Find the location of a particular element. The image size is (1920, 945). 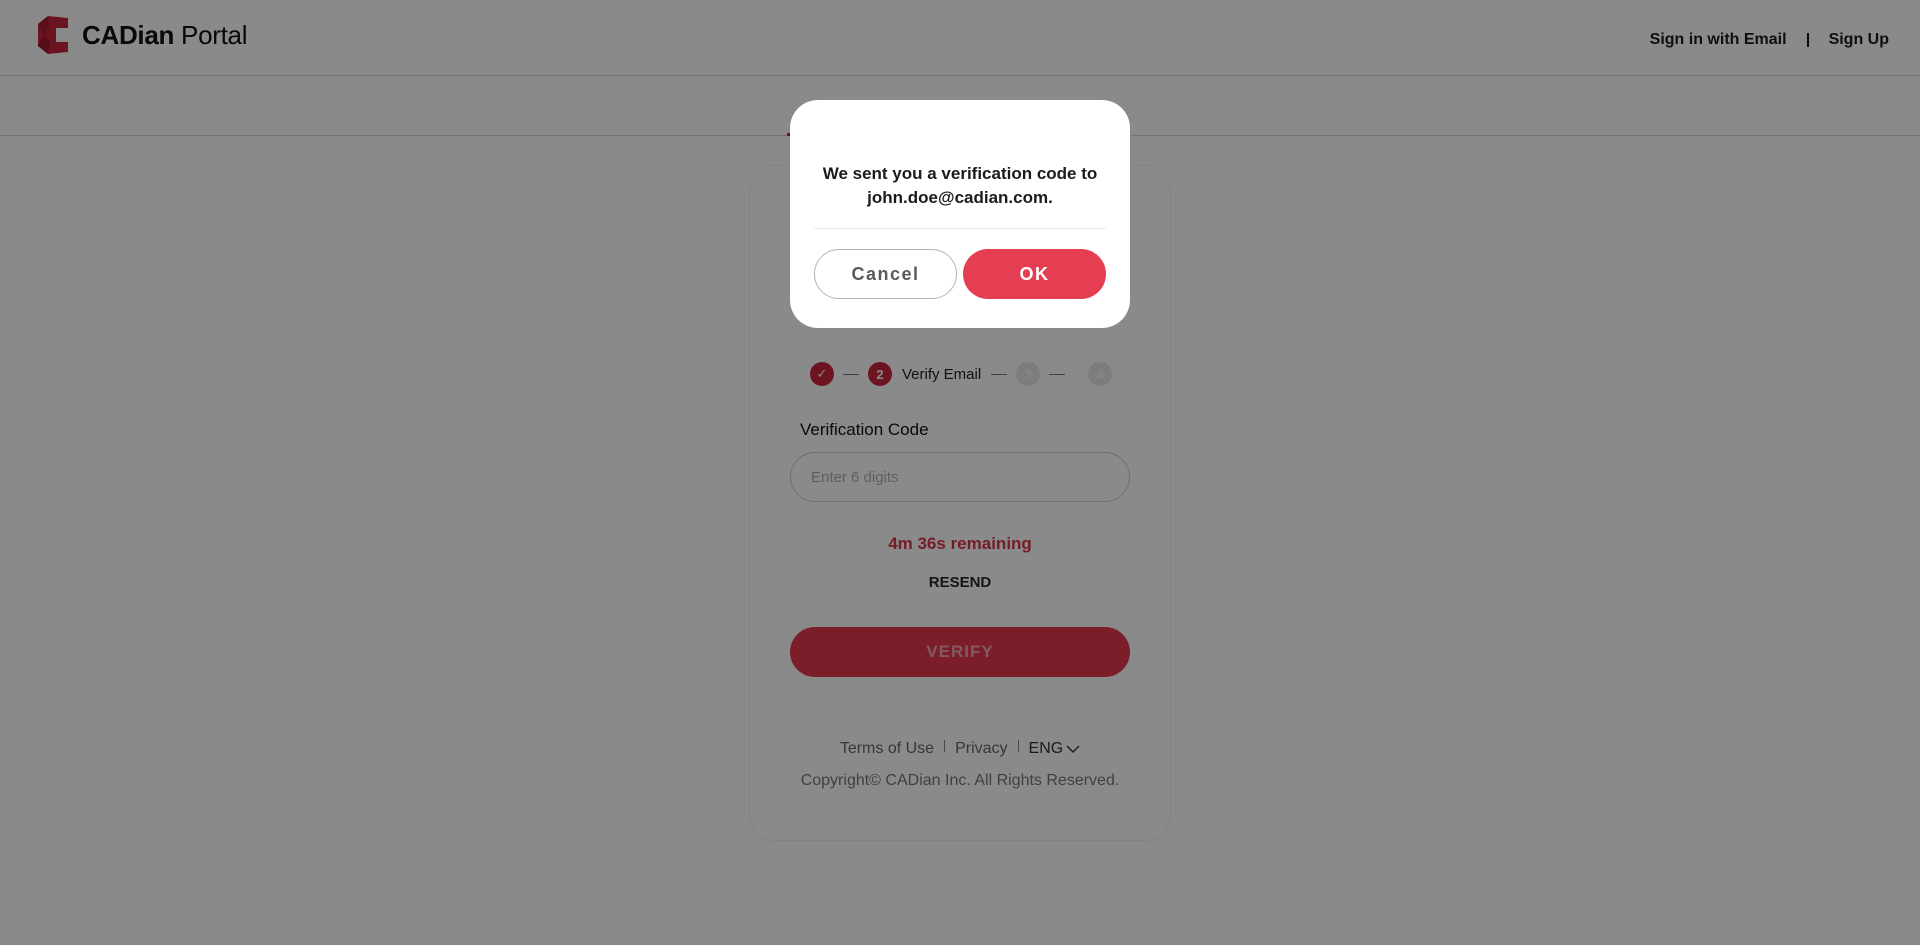

ok-button: OK is located at coordinates (1034, 274).